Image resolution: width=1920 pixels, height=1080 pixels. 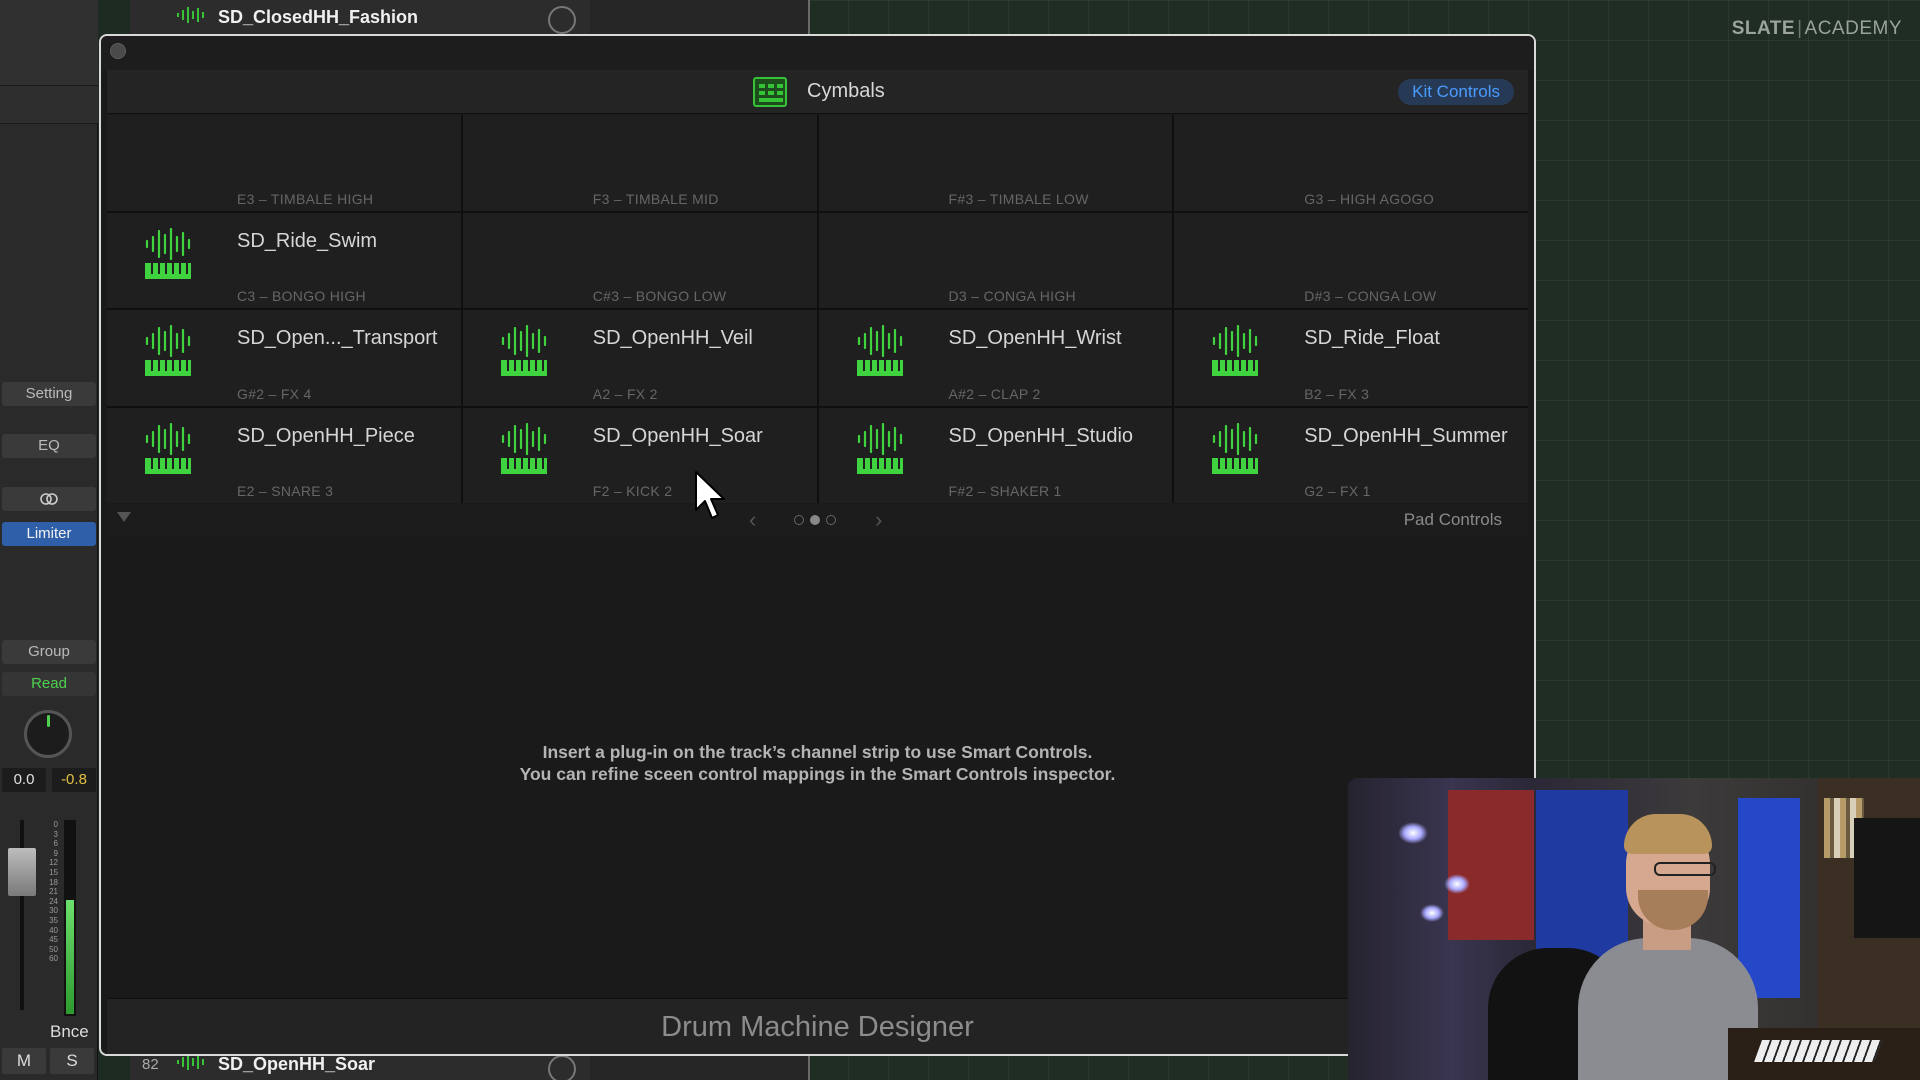 What do you see at coordinates (639, 260) in the screenshot?
I see `drum-pad: C#3 – BONGO LOW` at bounding box center [639, 260].